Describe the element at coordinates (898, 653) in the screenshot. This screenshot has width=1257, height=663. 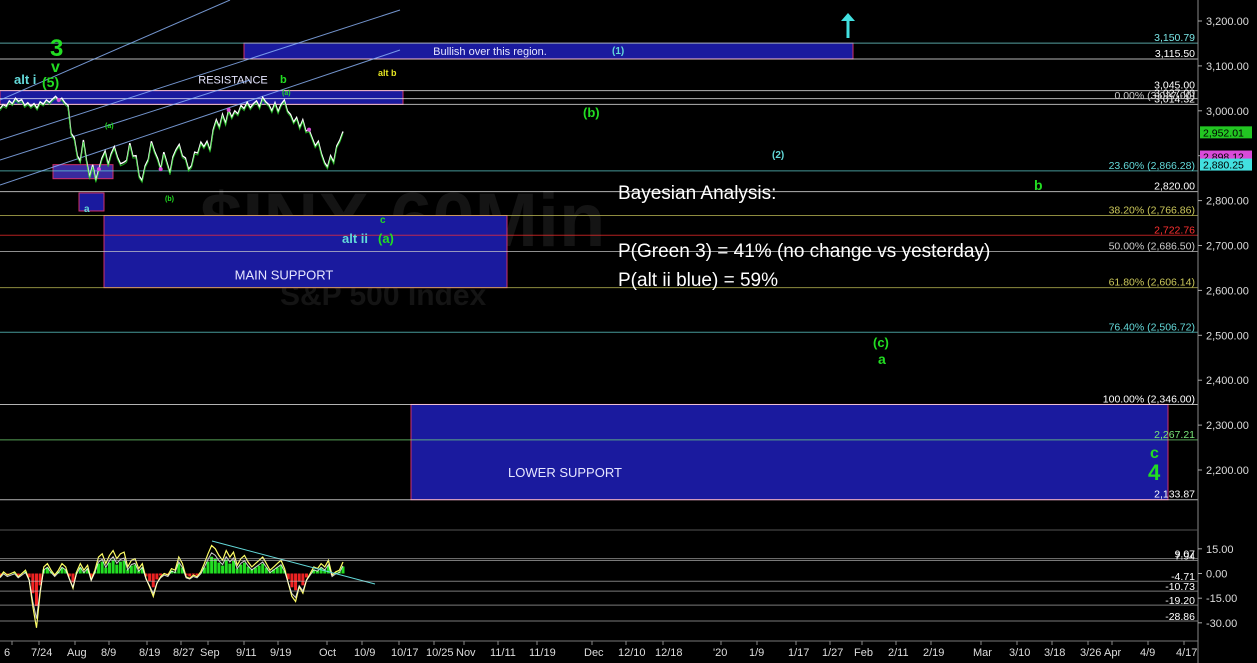
I see `time-tick-label: 2/11` at that location.